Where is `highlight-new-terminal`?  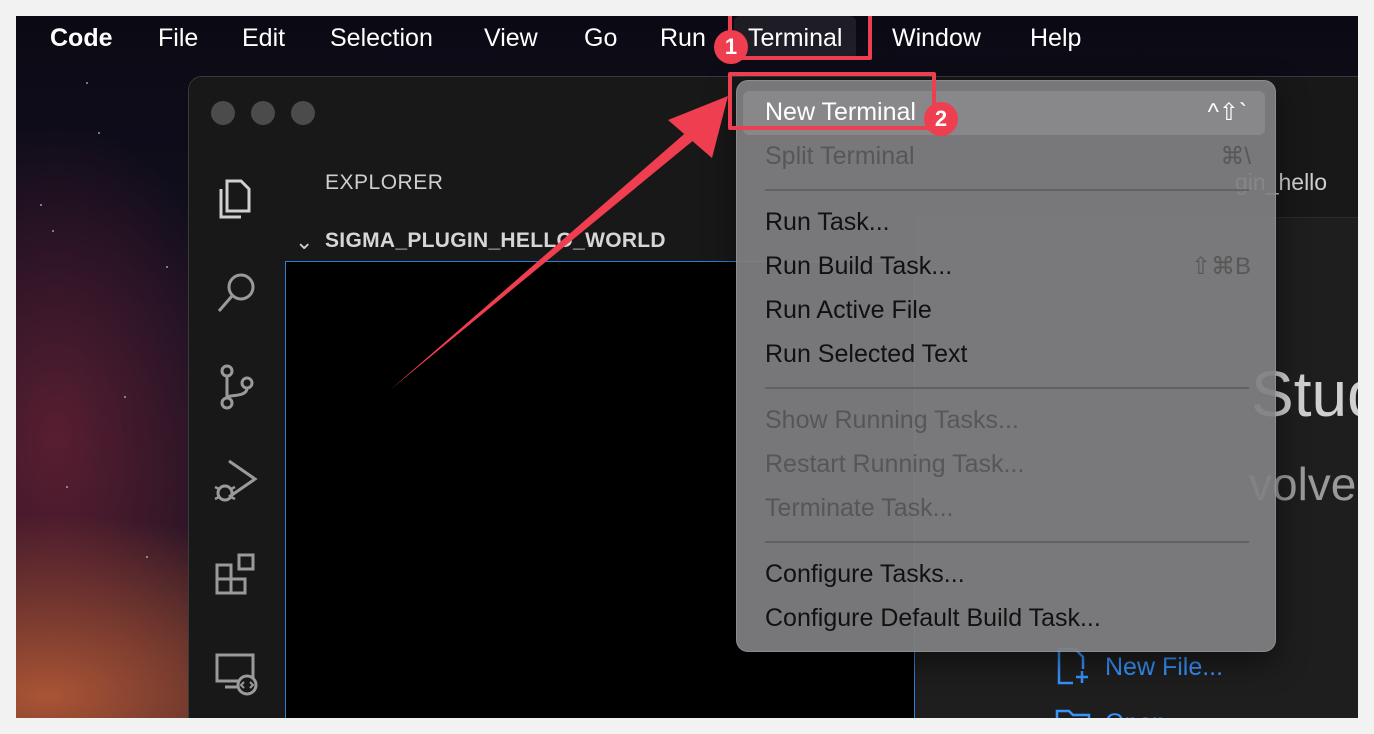
highlight-new-terminal is located at coordinates (832, 101).